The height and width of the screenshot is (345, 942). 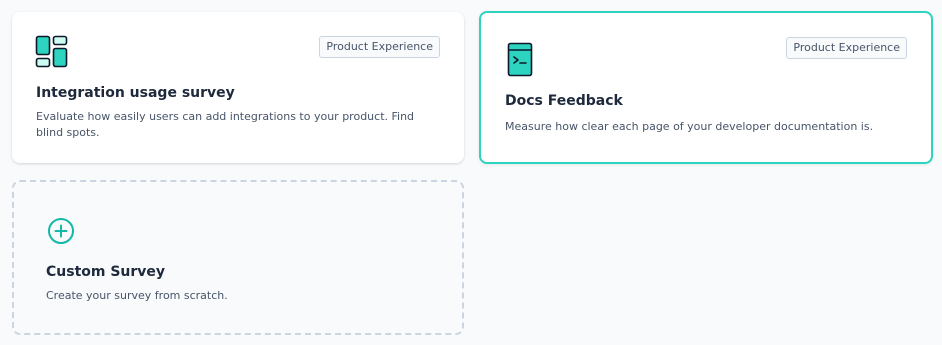 I want to click on dashboard-grid-icon, so click(x=52, y=54).